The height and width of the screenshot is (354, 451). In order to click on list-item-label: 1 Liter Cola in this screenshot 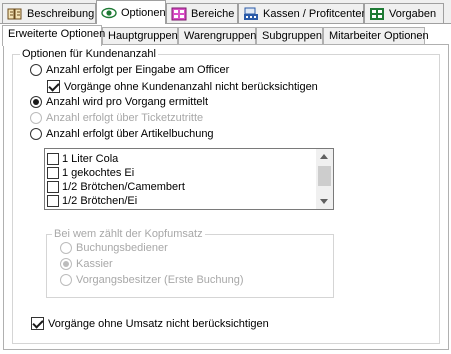, I will do `click(90, 159)`.